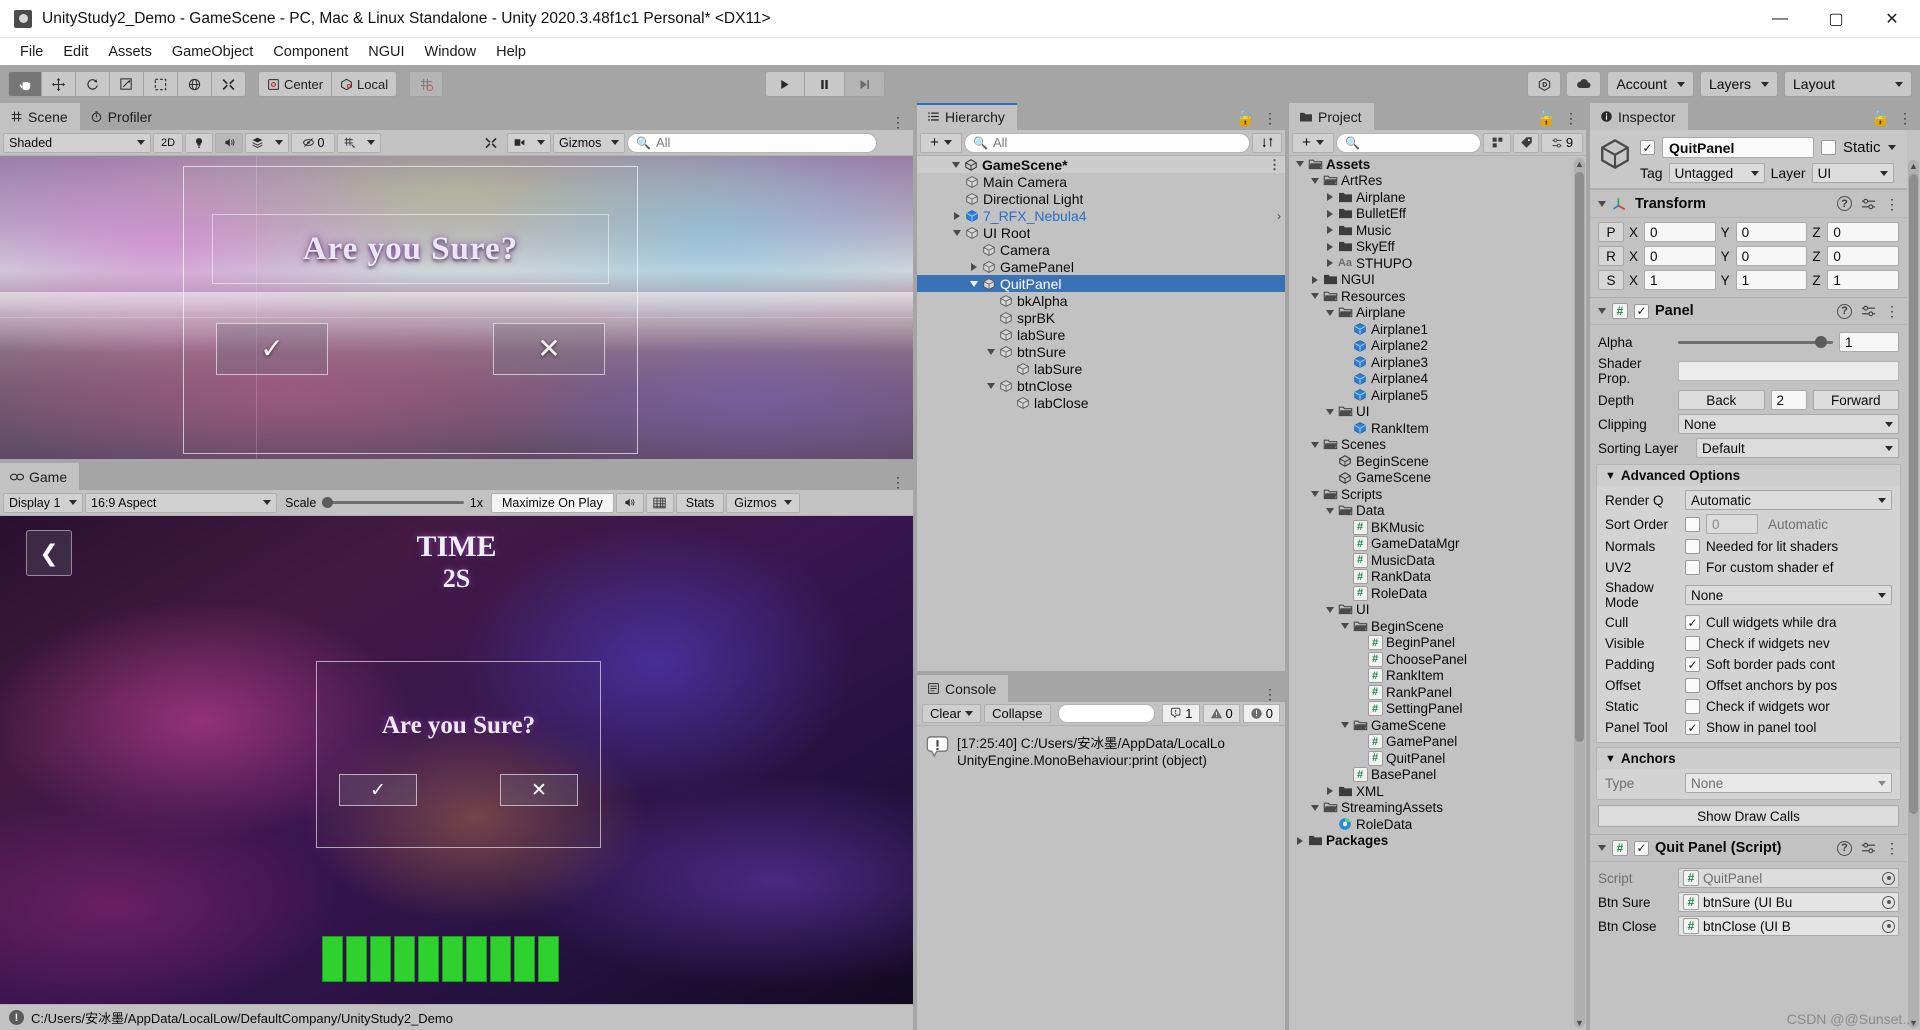 This screenshot has width=1920, height=1030. I want to click on tab-profiler: Profiler, so click(122, 116).